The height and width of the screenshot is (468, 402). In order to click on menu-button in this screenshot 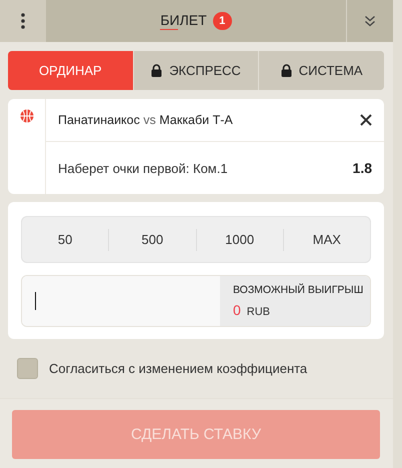, I will do `click(23, 21)`.